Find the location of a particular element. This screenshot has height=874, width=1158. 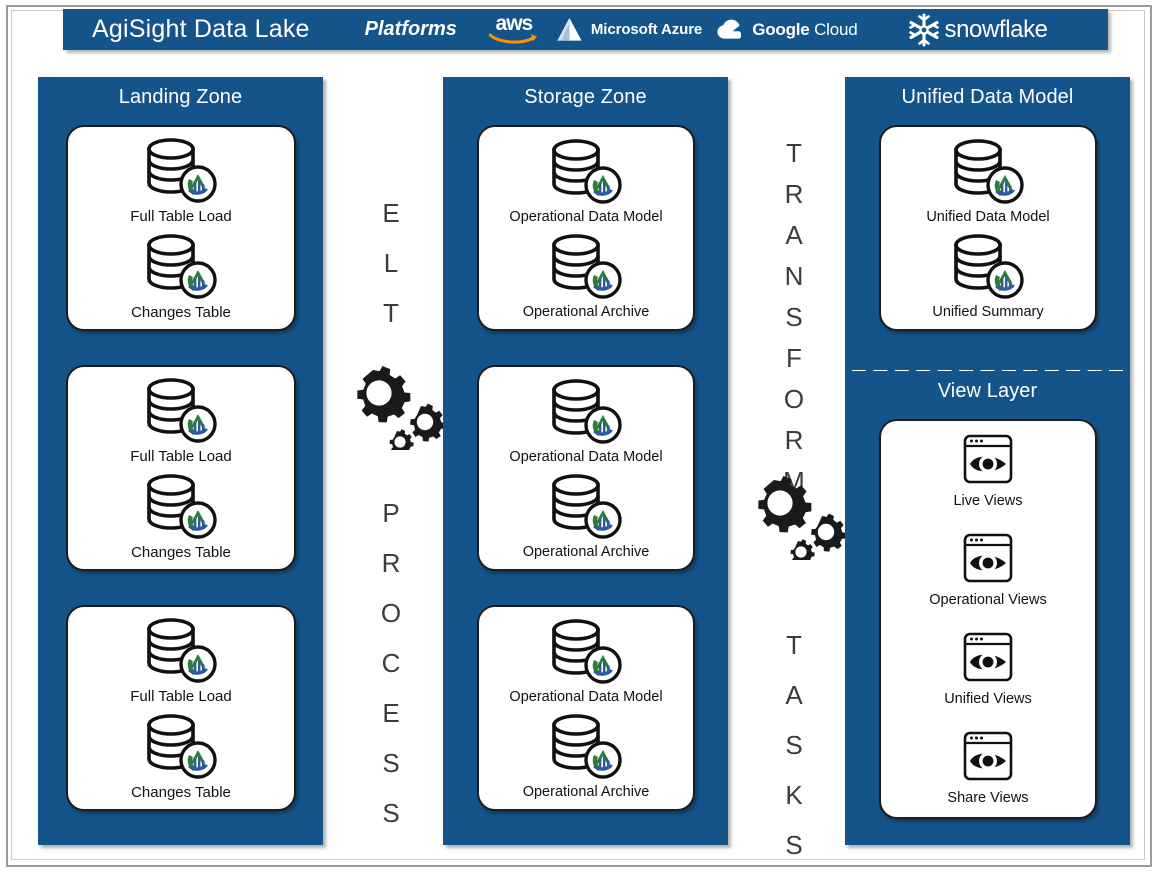

node-label: Unified Data Model is located at coordinates (988, 217).